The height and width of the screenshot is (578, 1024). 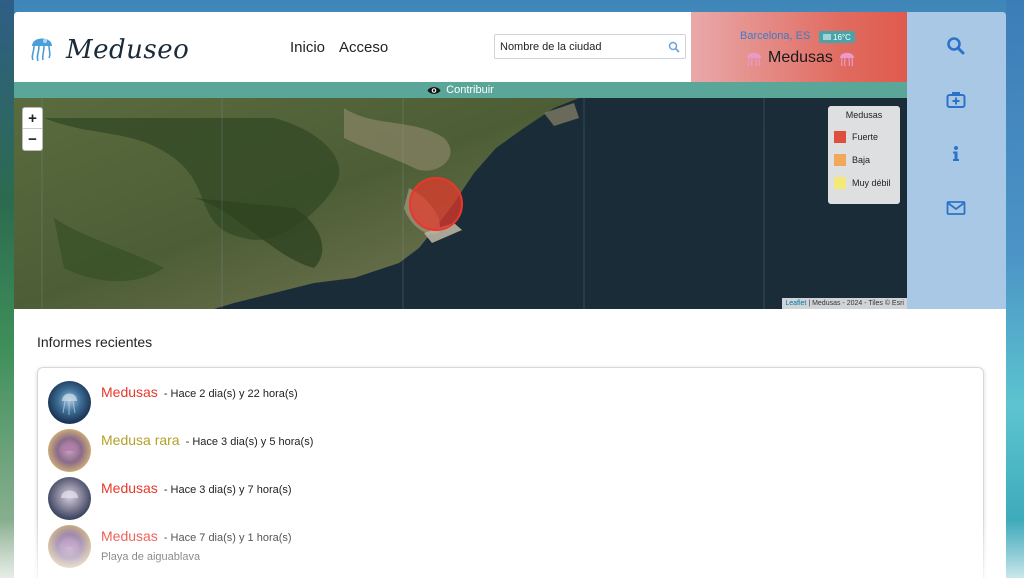 What do you see at coordinates (498, 499) in the screenshot?
I see `list-item: Medusas - Hace 3 dia(s) y 7 hora(s)` at bounding box center [498, 499].